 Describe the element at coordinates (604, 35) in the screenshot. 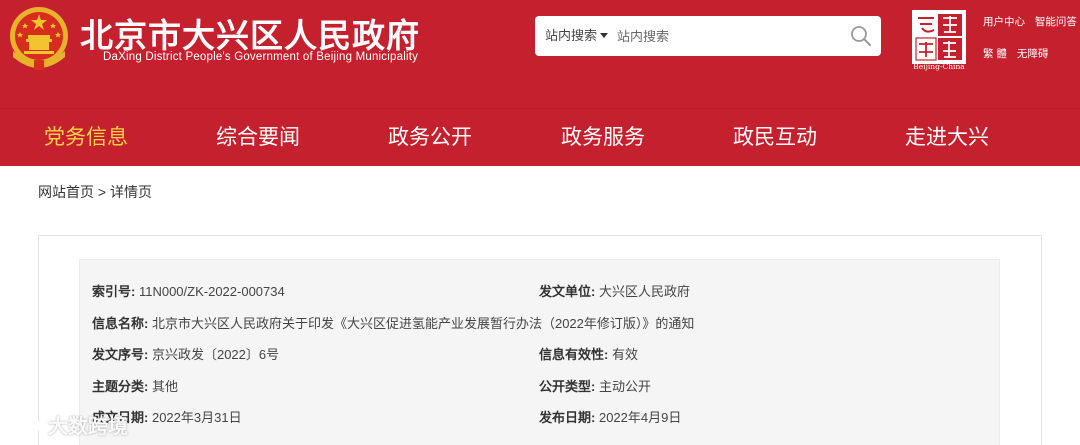

I see `caret-down-icon` at that location.